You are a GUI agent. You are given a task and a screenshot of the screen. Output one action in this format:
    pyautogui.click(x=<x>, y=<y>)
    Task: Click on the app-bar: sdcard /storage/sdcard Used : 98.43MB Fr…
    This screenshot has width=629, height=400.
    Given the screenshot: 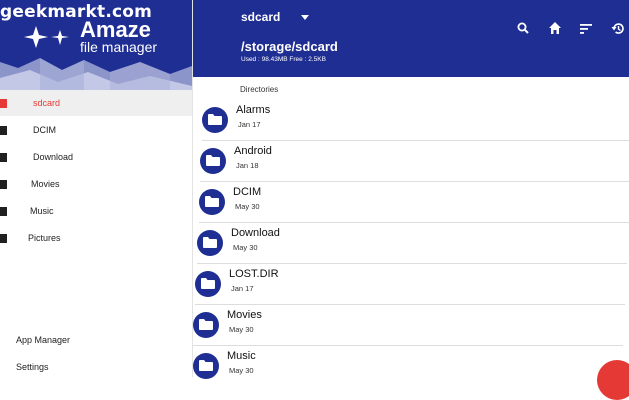 What is the action you would take?
    pyautogui.click(x=411, y=38)
    